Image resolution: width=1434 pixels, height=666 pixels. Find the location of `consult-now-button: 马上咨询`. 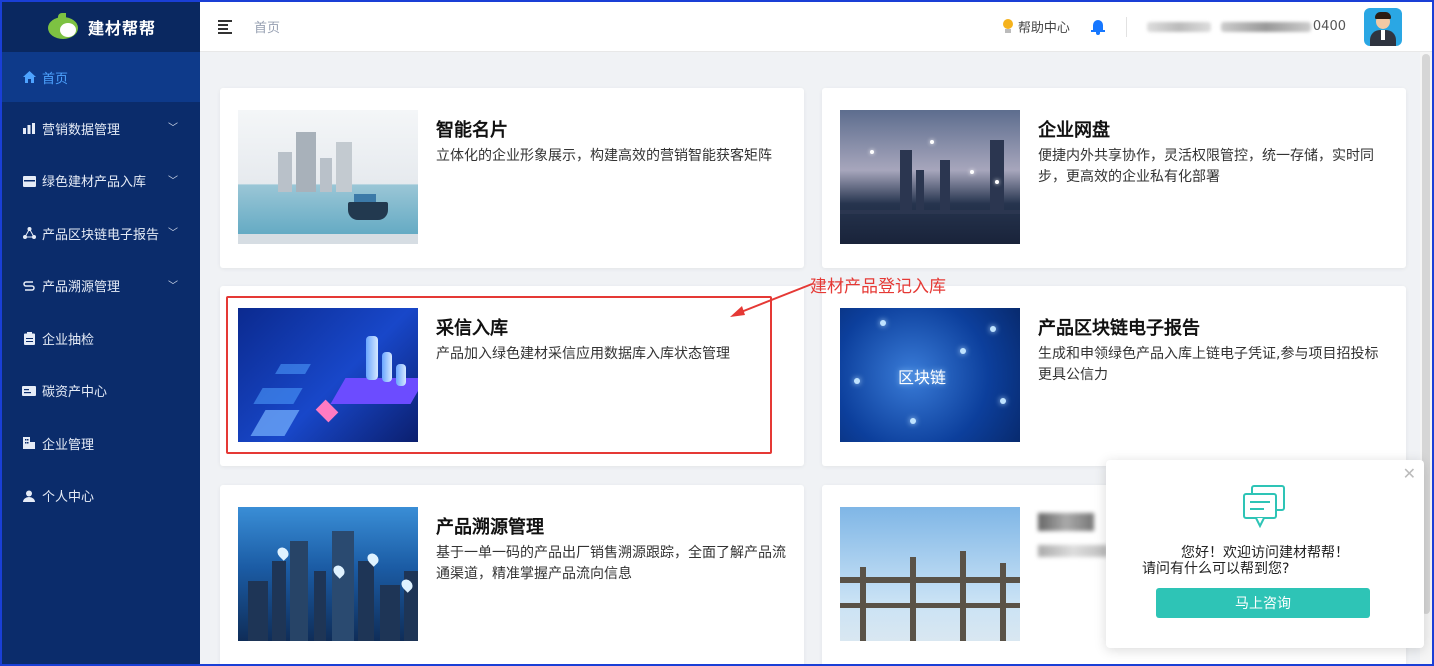

consult-now-button: 马上咨询 is located at coordinates (1263, 603).